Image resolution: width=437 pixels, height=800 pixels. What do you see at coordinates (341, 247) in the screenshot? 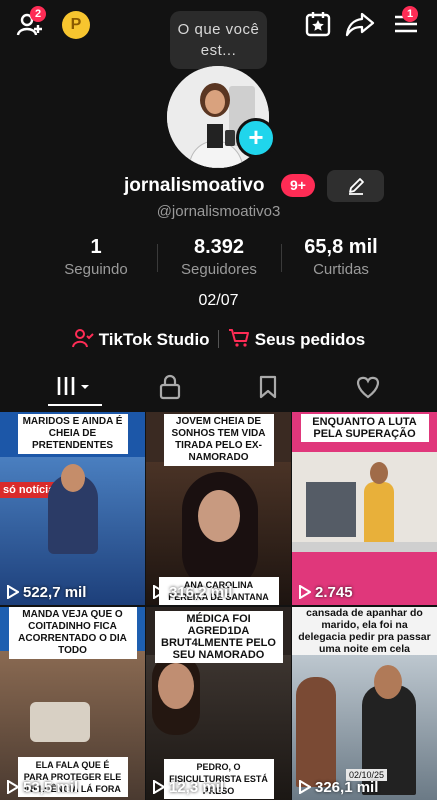
I see `stat-value: 65,8 mil` at bounding box center [341, 247].